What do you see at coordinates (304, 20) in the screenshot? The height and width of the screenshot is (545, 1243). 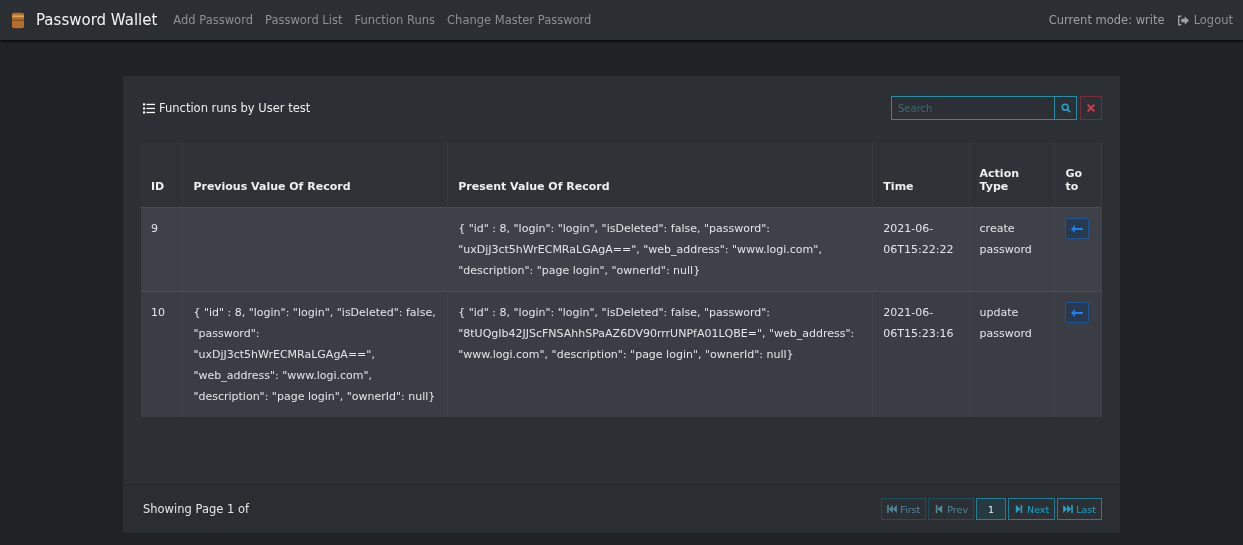 I see `nav-link: Password List` at bounding box center [304, 20].